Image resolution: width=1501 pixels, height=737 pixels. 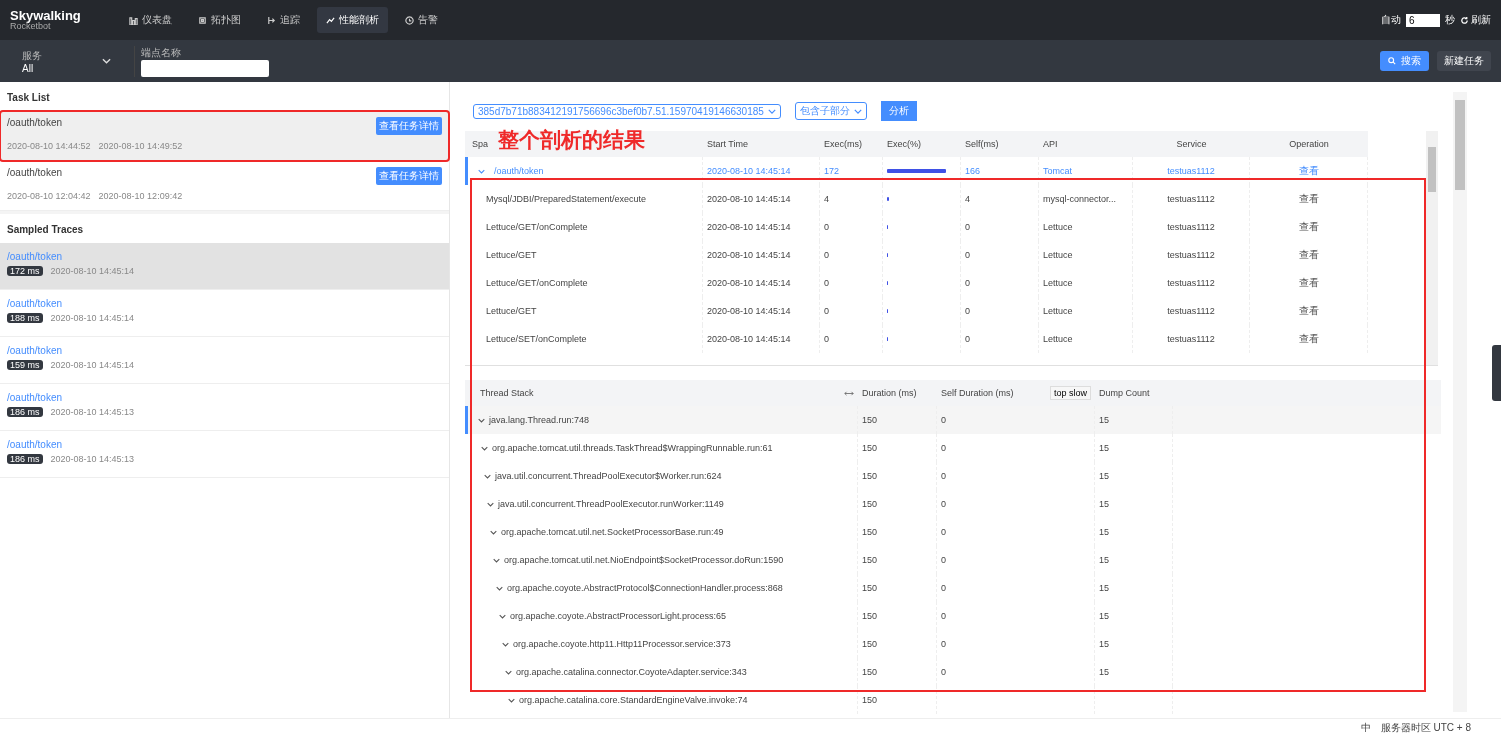 I want to click on column-header: Service, so click(x=1191, y=144).